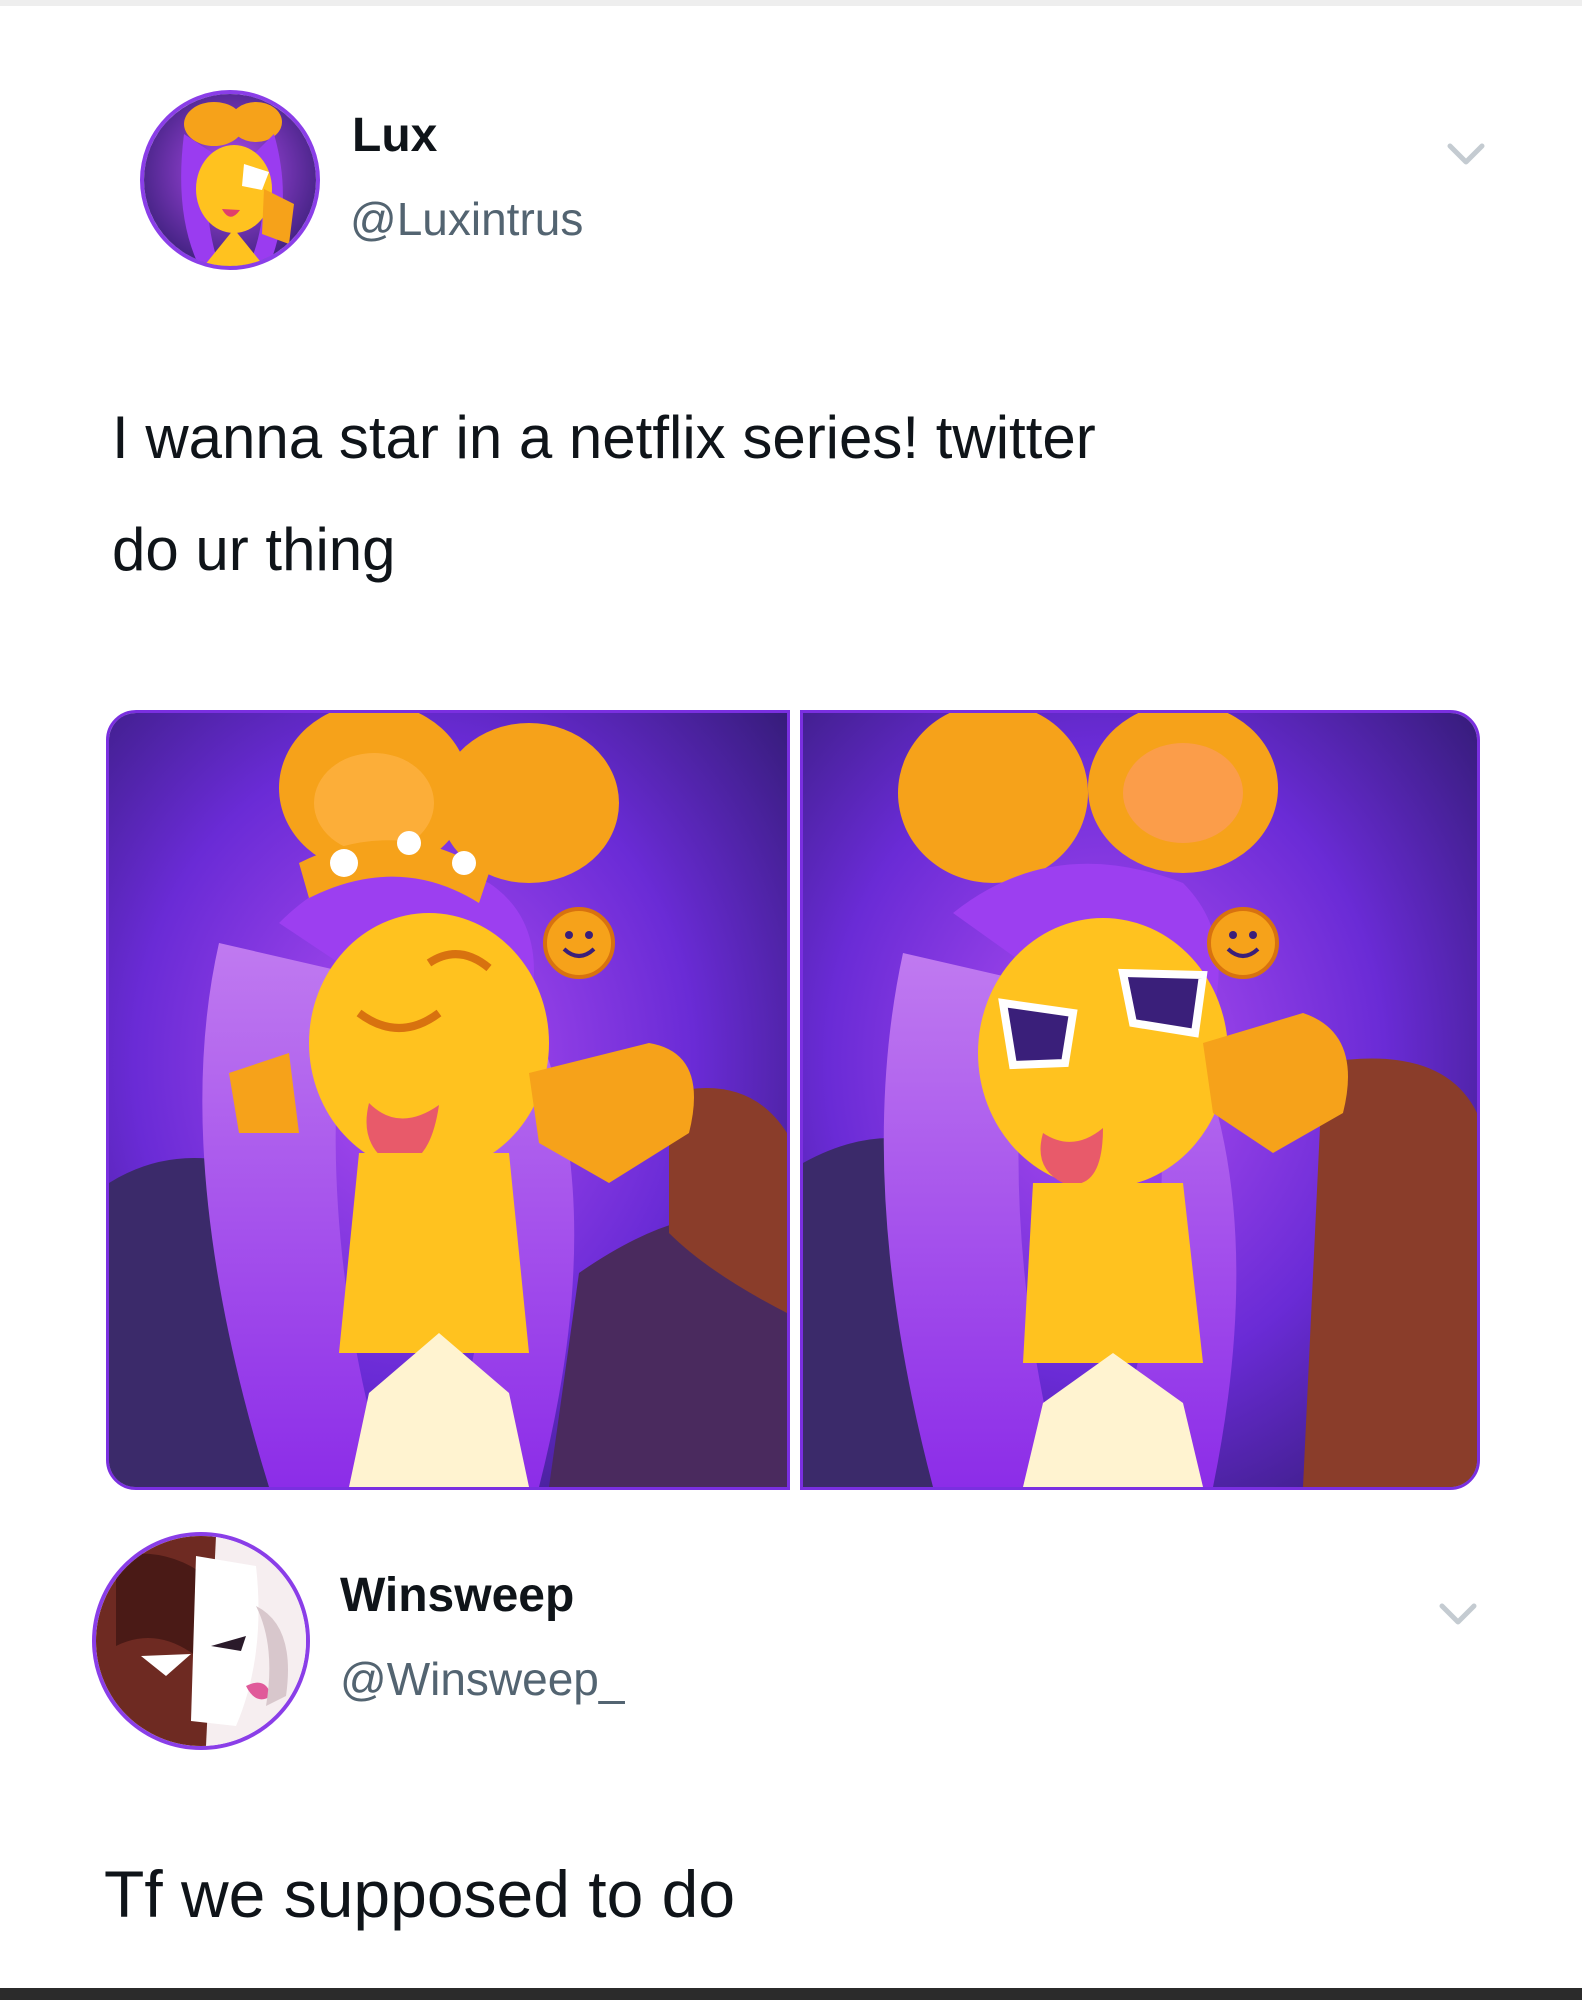 Image resolution: width=1582 pixels, height=2000 pixels. What do you see at coordinates (457, 1595) in the screenshot?
I see `reply-author-display-name: Winsweep` at bounding box center [457, 1595].